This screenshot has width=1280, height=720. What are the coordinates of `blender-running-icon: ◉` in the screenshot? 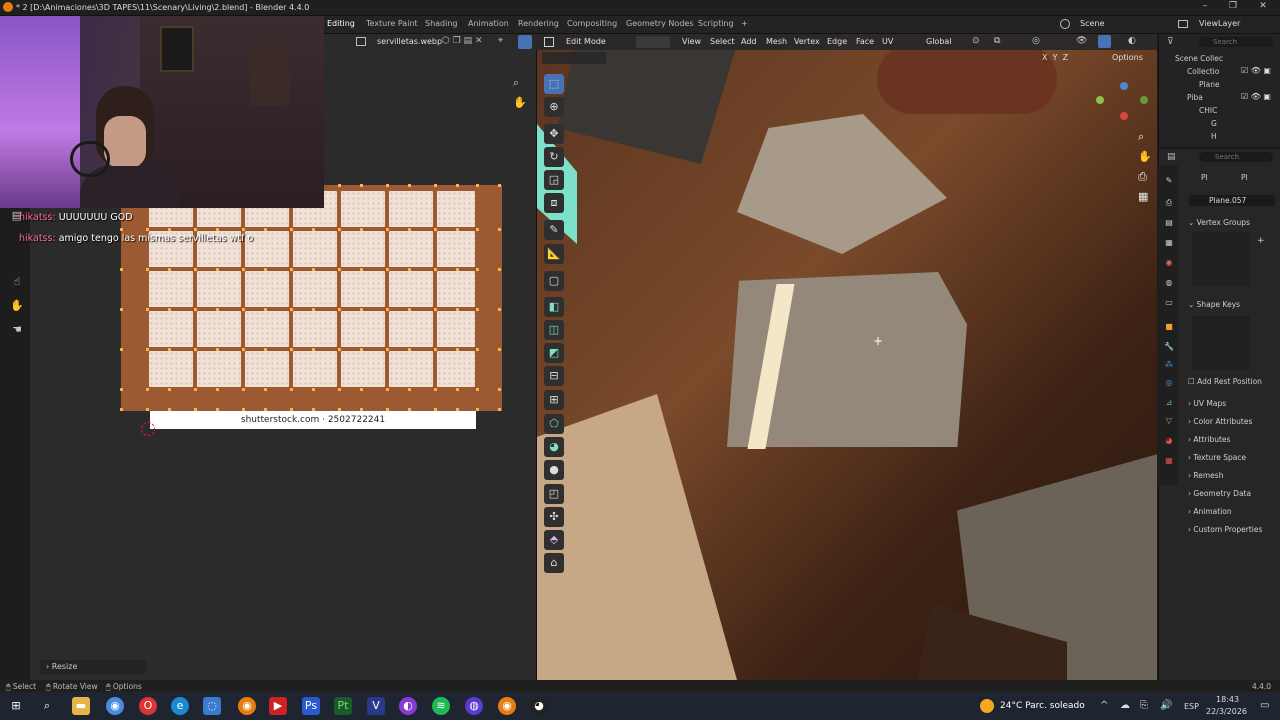 It's located at (507, 706).